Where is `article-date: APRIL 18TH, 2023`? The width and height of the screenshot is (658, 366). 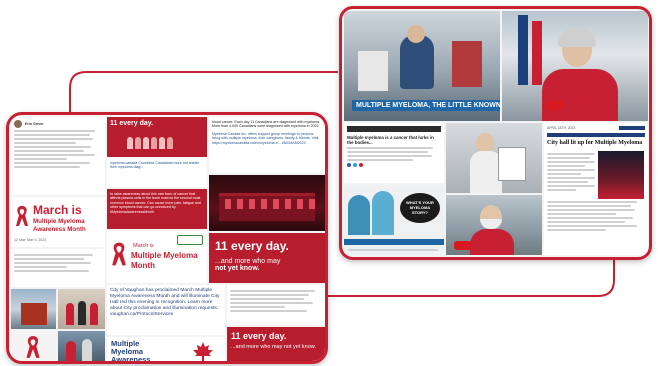
article-date: APRIL 18TH, 2023 is located at coordinates (561, 128).